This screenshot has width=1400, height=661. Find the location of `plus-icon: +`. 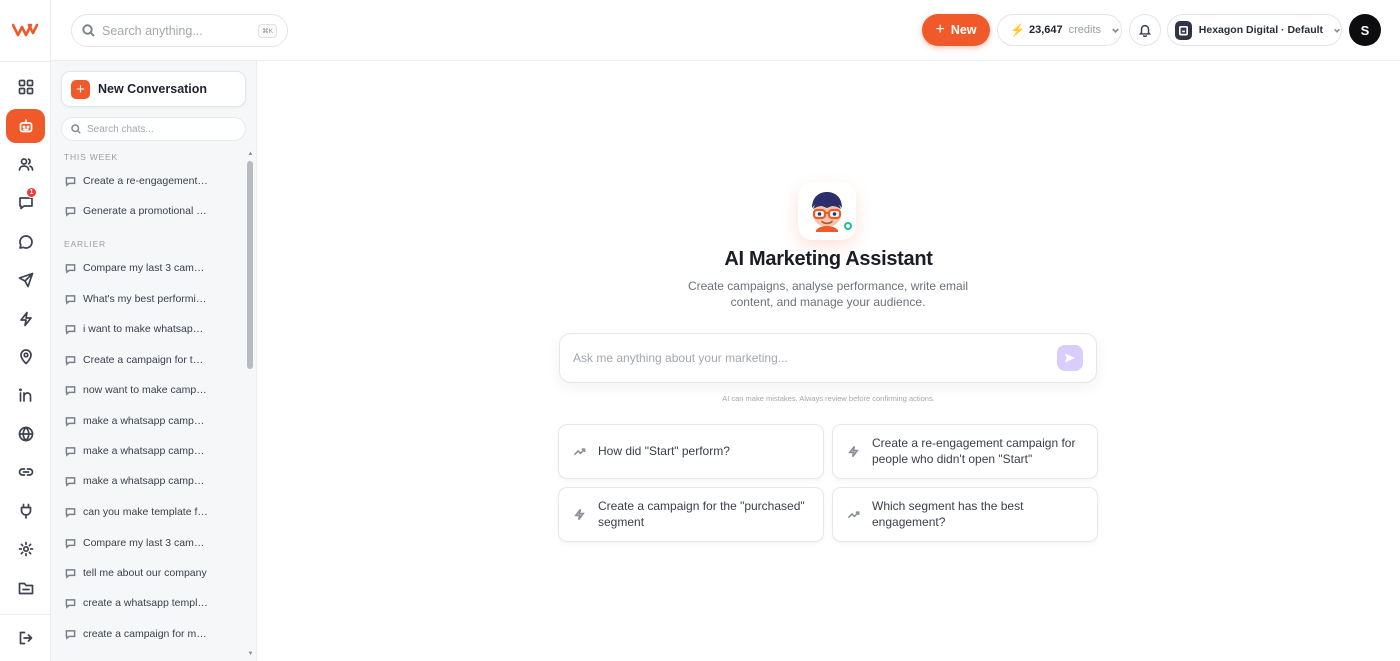

plus-icon: + is located at coordinates (940, 29).